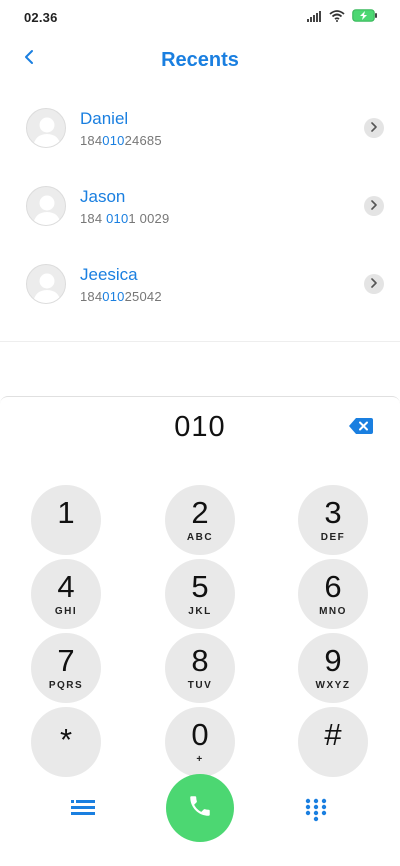 This screenshot has width=400, height=866. What do you see at coordinates (104, 118) in the screenshot?
I see `contact-name: Daniel` at bounding box center [104, 118].